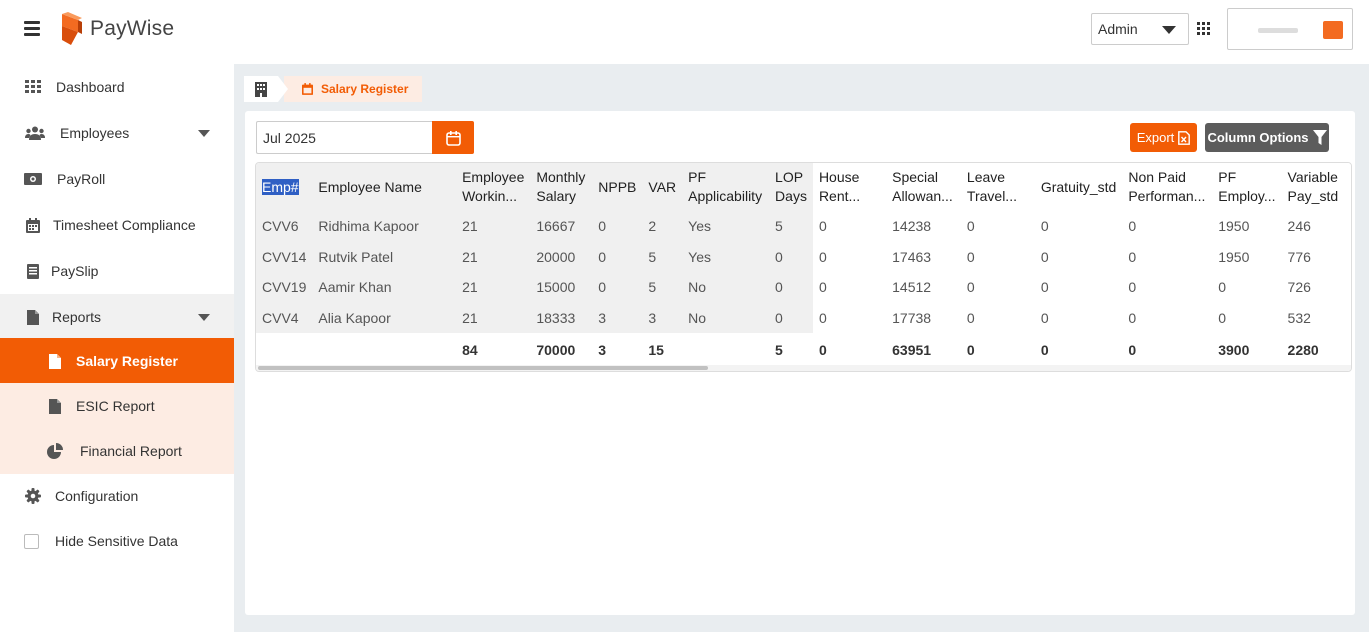  I want to click on column-header-variable-pay-std: Variable Pay_std, so click(1316, 187).